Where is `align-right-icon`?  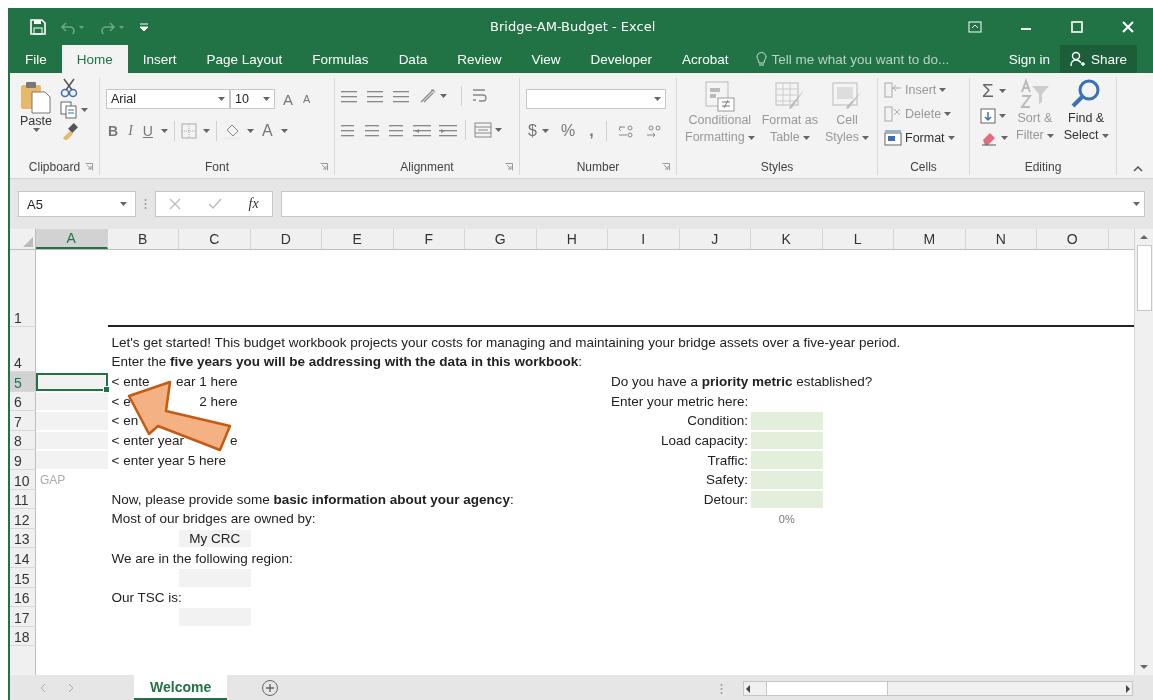
align-right-icon is located at coordinates (397, 130).